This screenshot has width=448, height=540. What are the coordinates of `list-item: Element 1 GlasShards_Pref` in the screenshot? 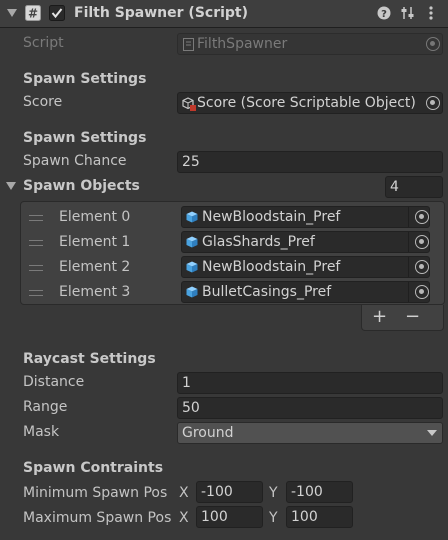 It's located at (232, 242).